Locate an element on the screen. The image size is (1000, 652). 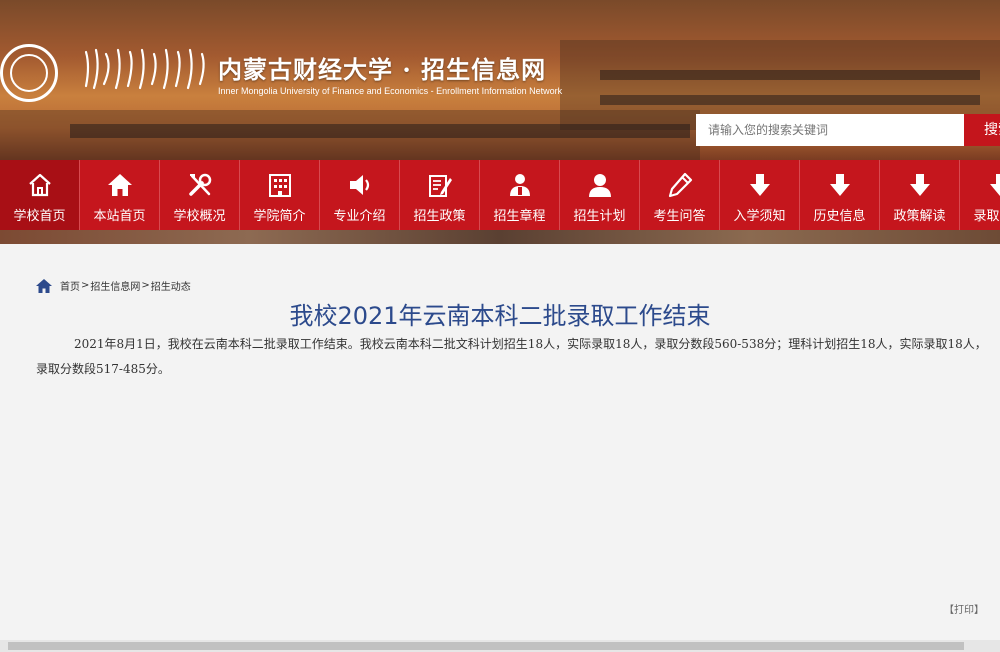
building-icon is located at coordinates (280, 185).